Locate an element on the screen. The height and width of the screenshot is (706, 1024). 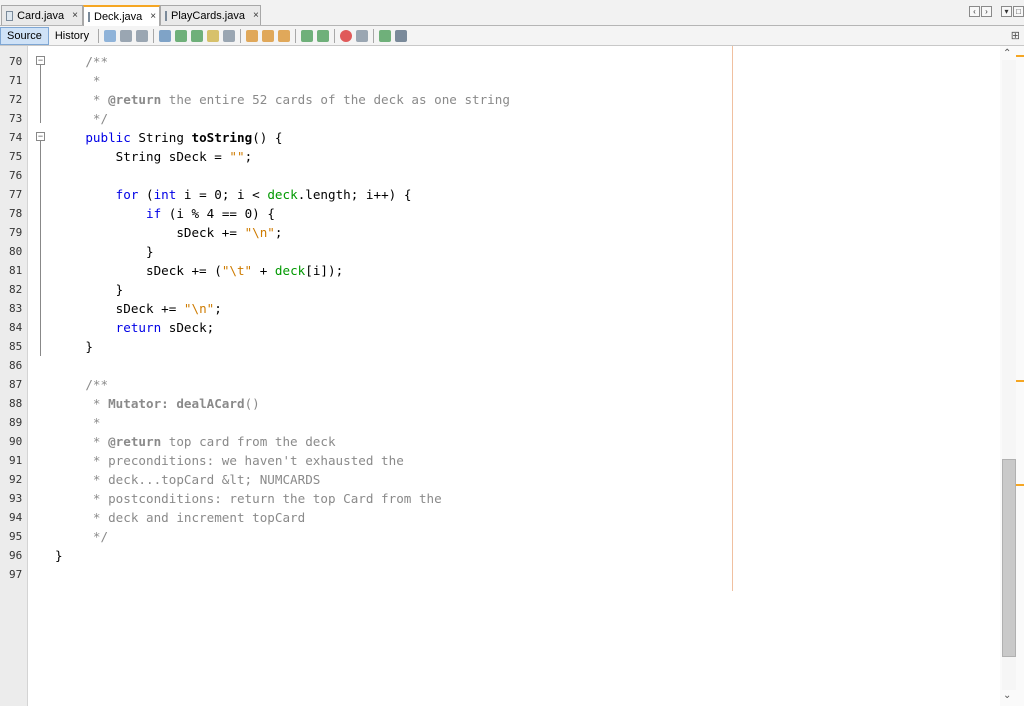
scrollbar-thumb is located at coordinates (1009, 558).